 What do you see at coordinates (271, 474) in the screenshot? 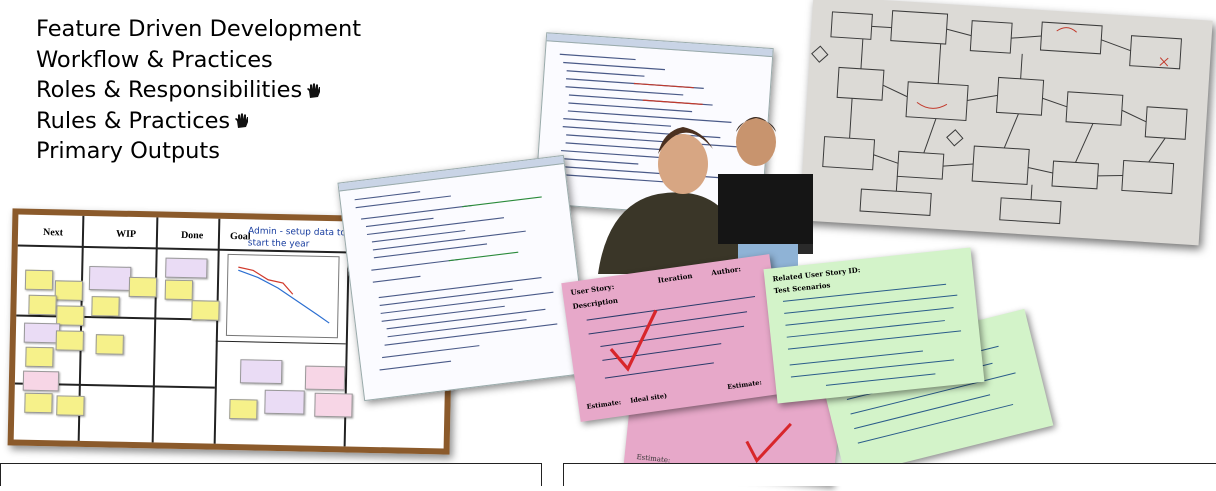
I see `bottom-panel-left` at bounding box center [271, 474].